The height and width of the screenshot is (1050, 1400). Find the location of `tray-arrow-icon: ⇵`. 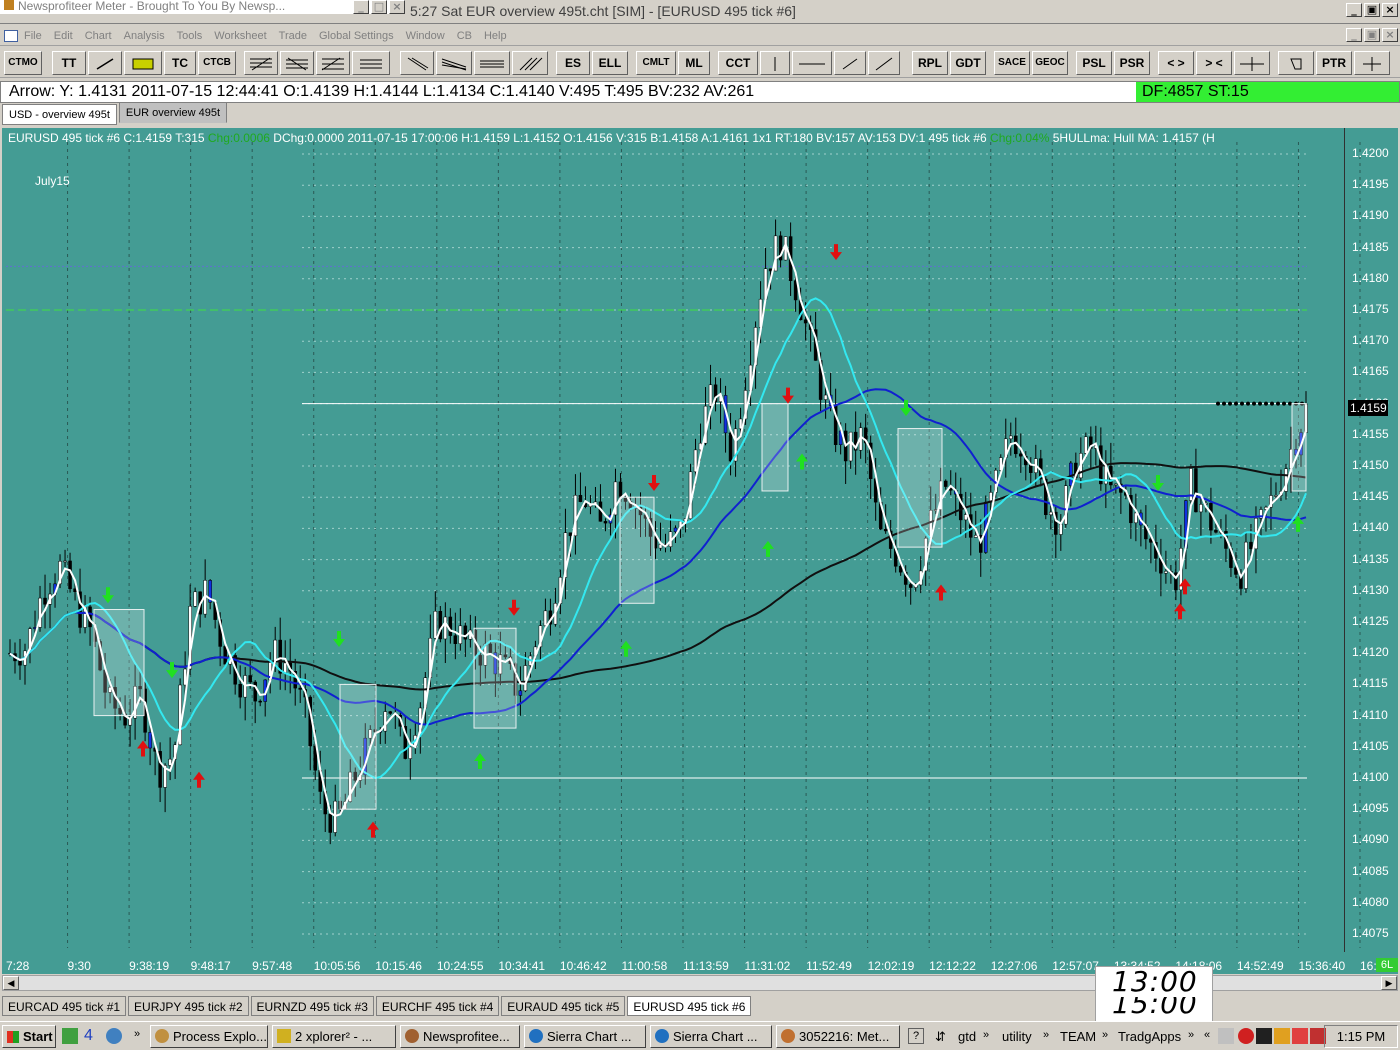

tray-arrow-icon: ⇵ is located at coordinates (940, 1037).